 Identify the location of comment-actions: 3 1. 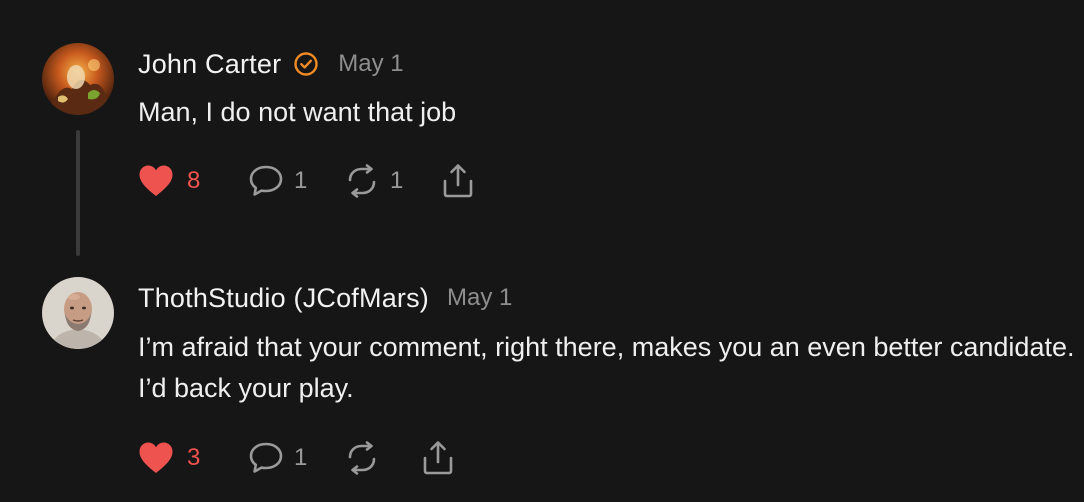
(297, 458).